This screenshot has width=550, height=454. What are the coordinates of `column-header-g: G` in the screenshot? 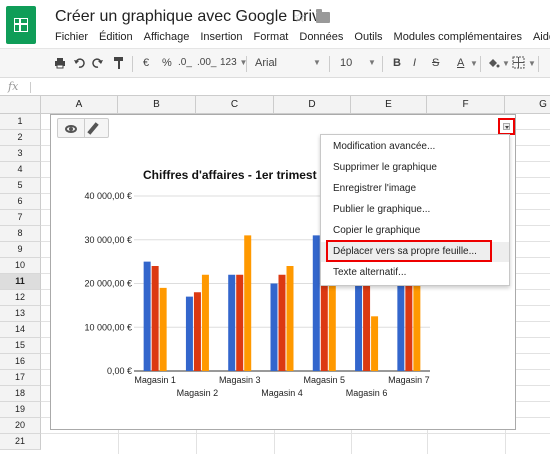 It's located at (527, 105).